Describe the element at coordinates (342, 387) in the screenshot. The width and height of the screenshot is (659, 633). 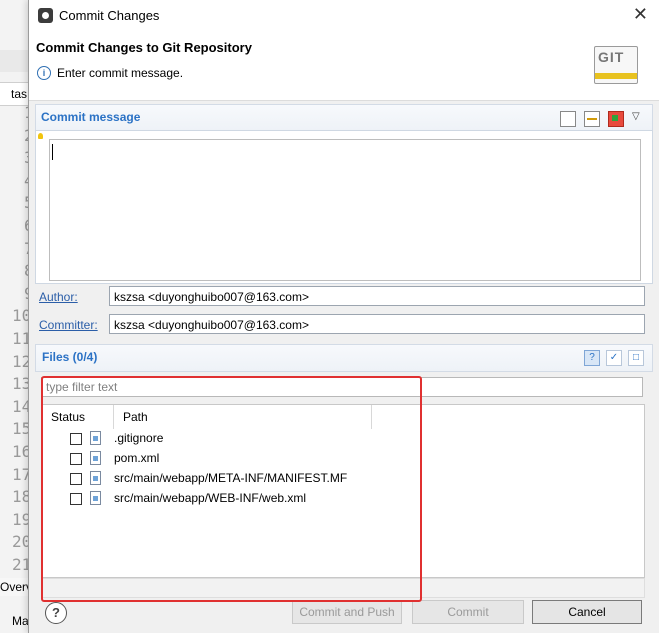
I see `filter-input: type filter text` at that location.